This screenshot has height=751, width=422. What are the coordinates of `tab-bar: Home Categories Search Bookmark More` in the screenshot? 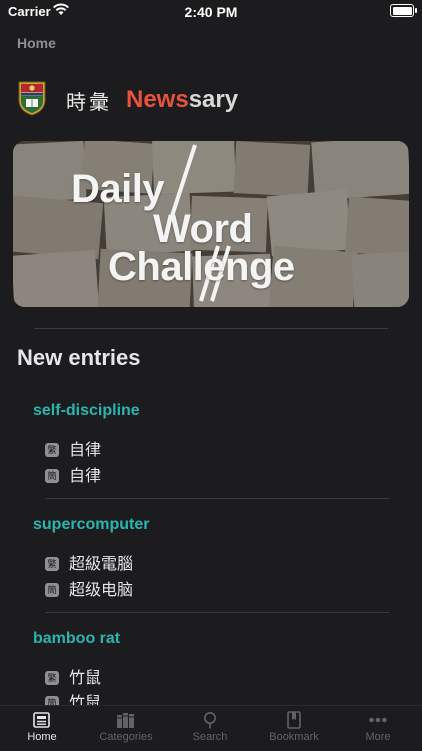 It's located at (211, 728).